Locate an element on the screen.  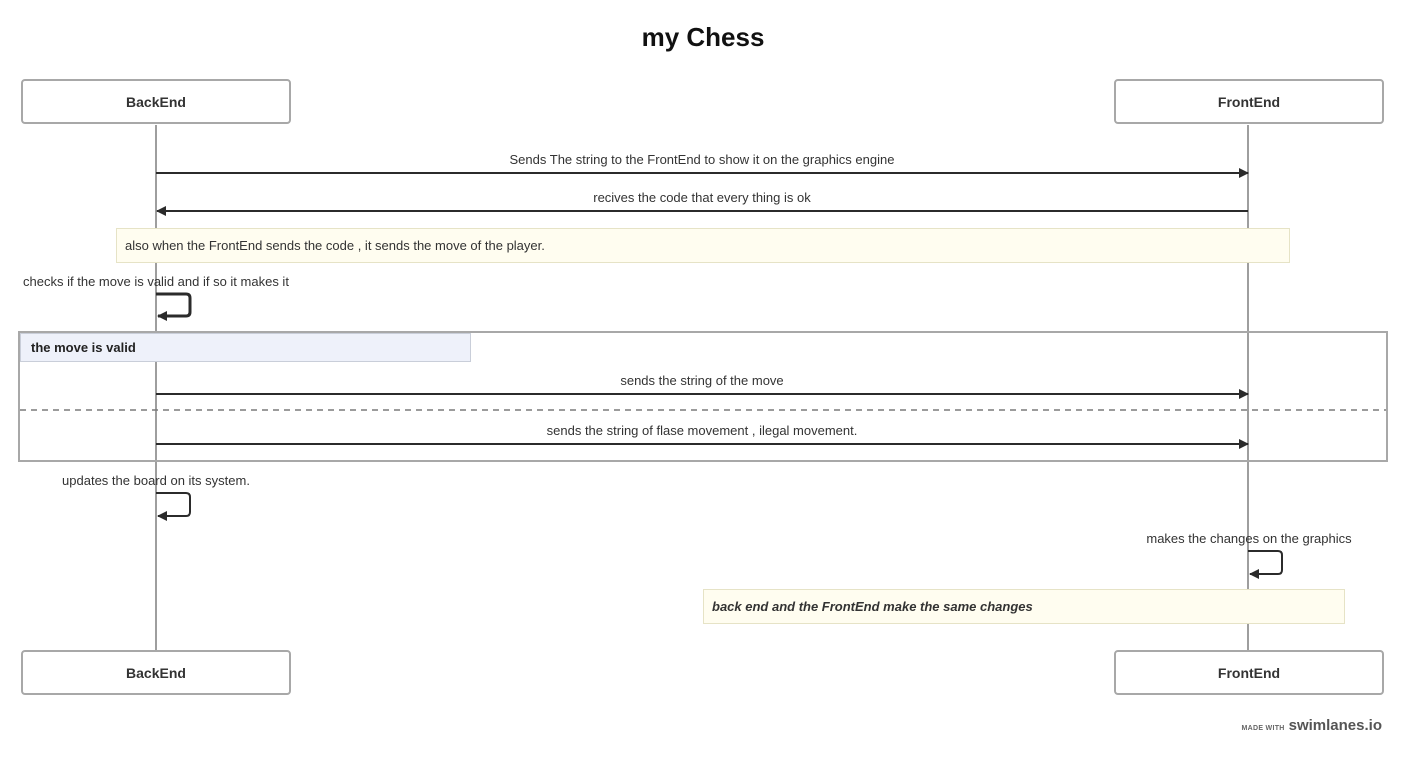
self-arrow-updates is located at coordinates (173, 506).